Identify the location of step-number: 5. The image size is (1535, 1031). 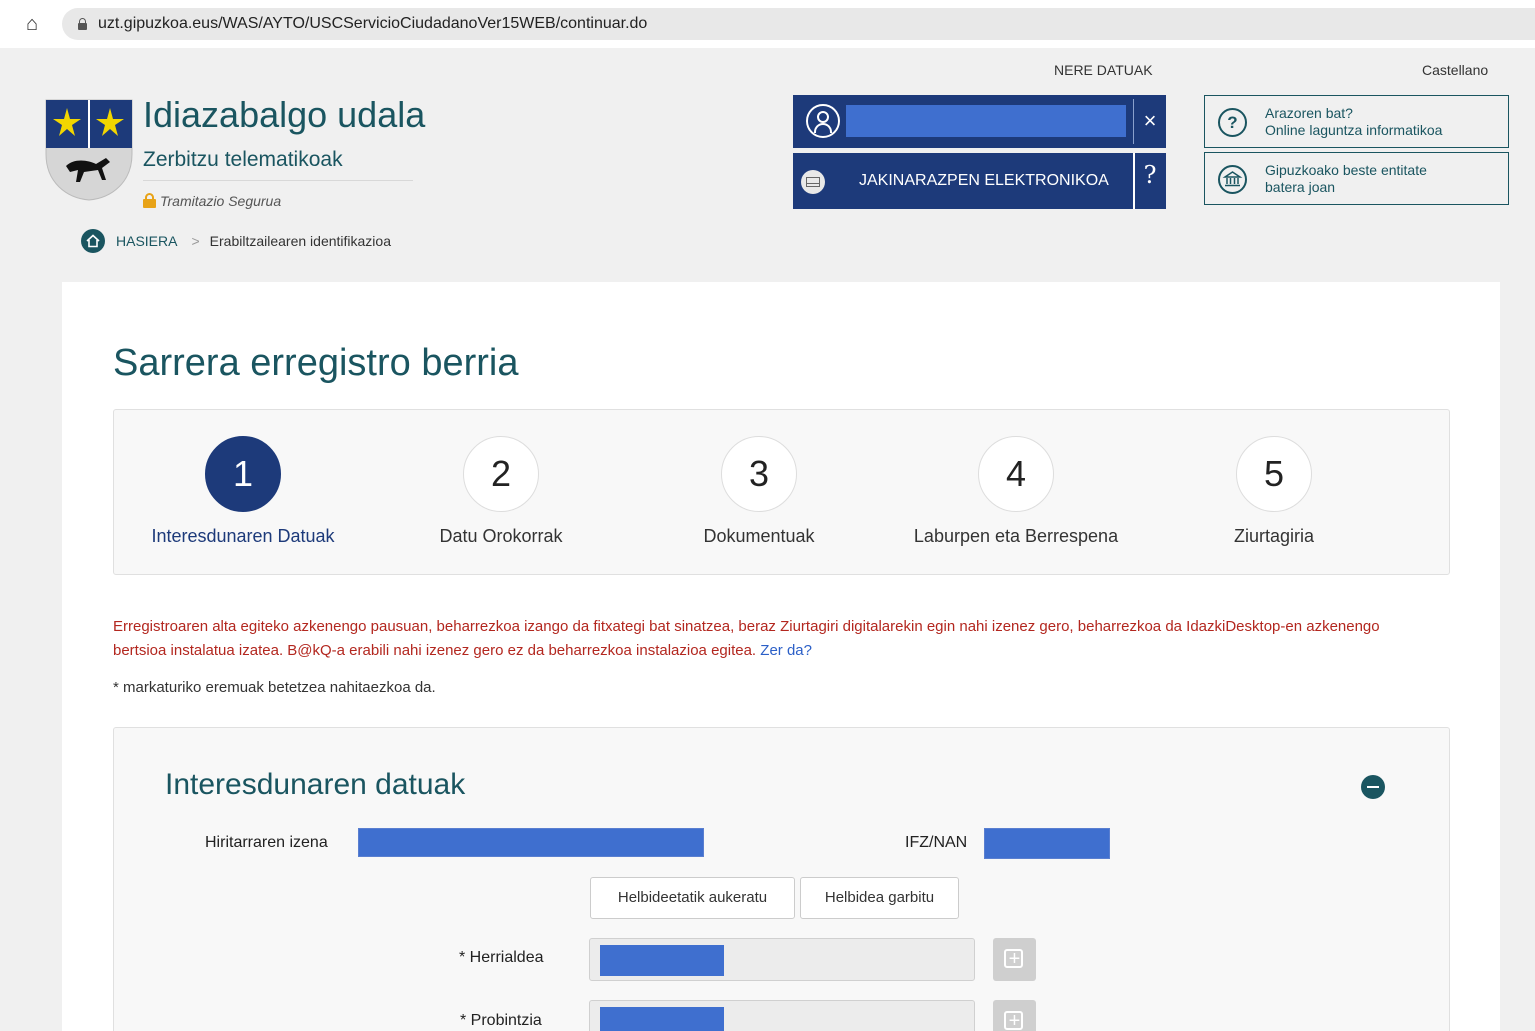
(1274, 474).